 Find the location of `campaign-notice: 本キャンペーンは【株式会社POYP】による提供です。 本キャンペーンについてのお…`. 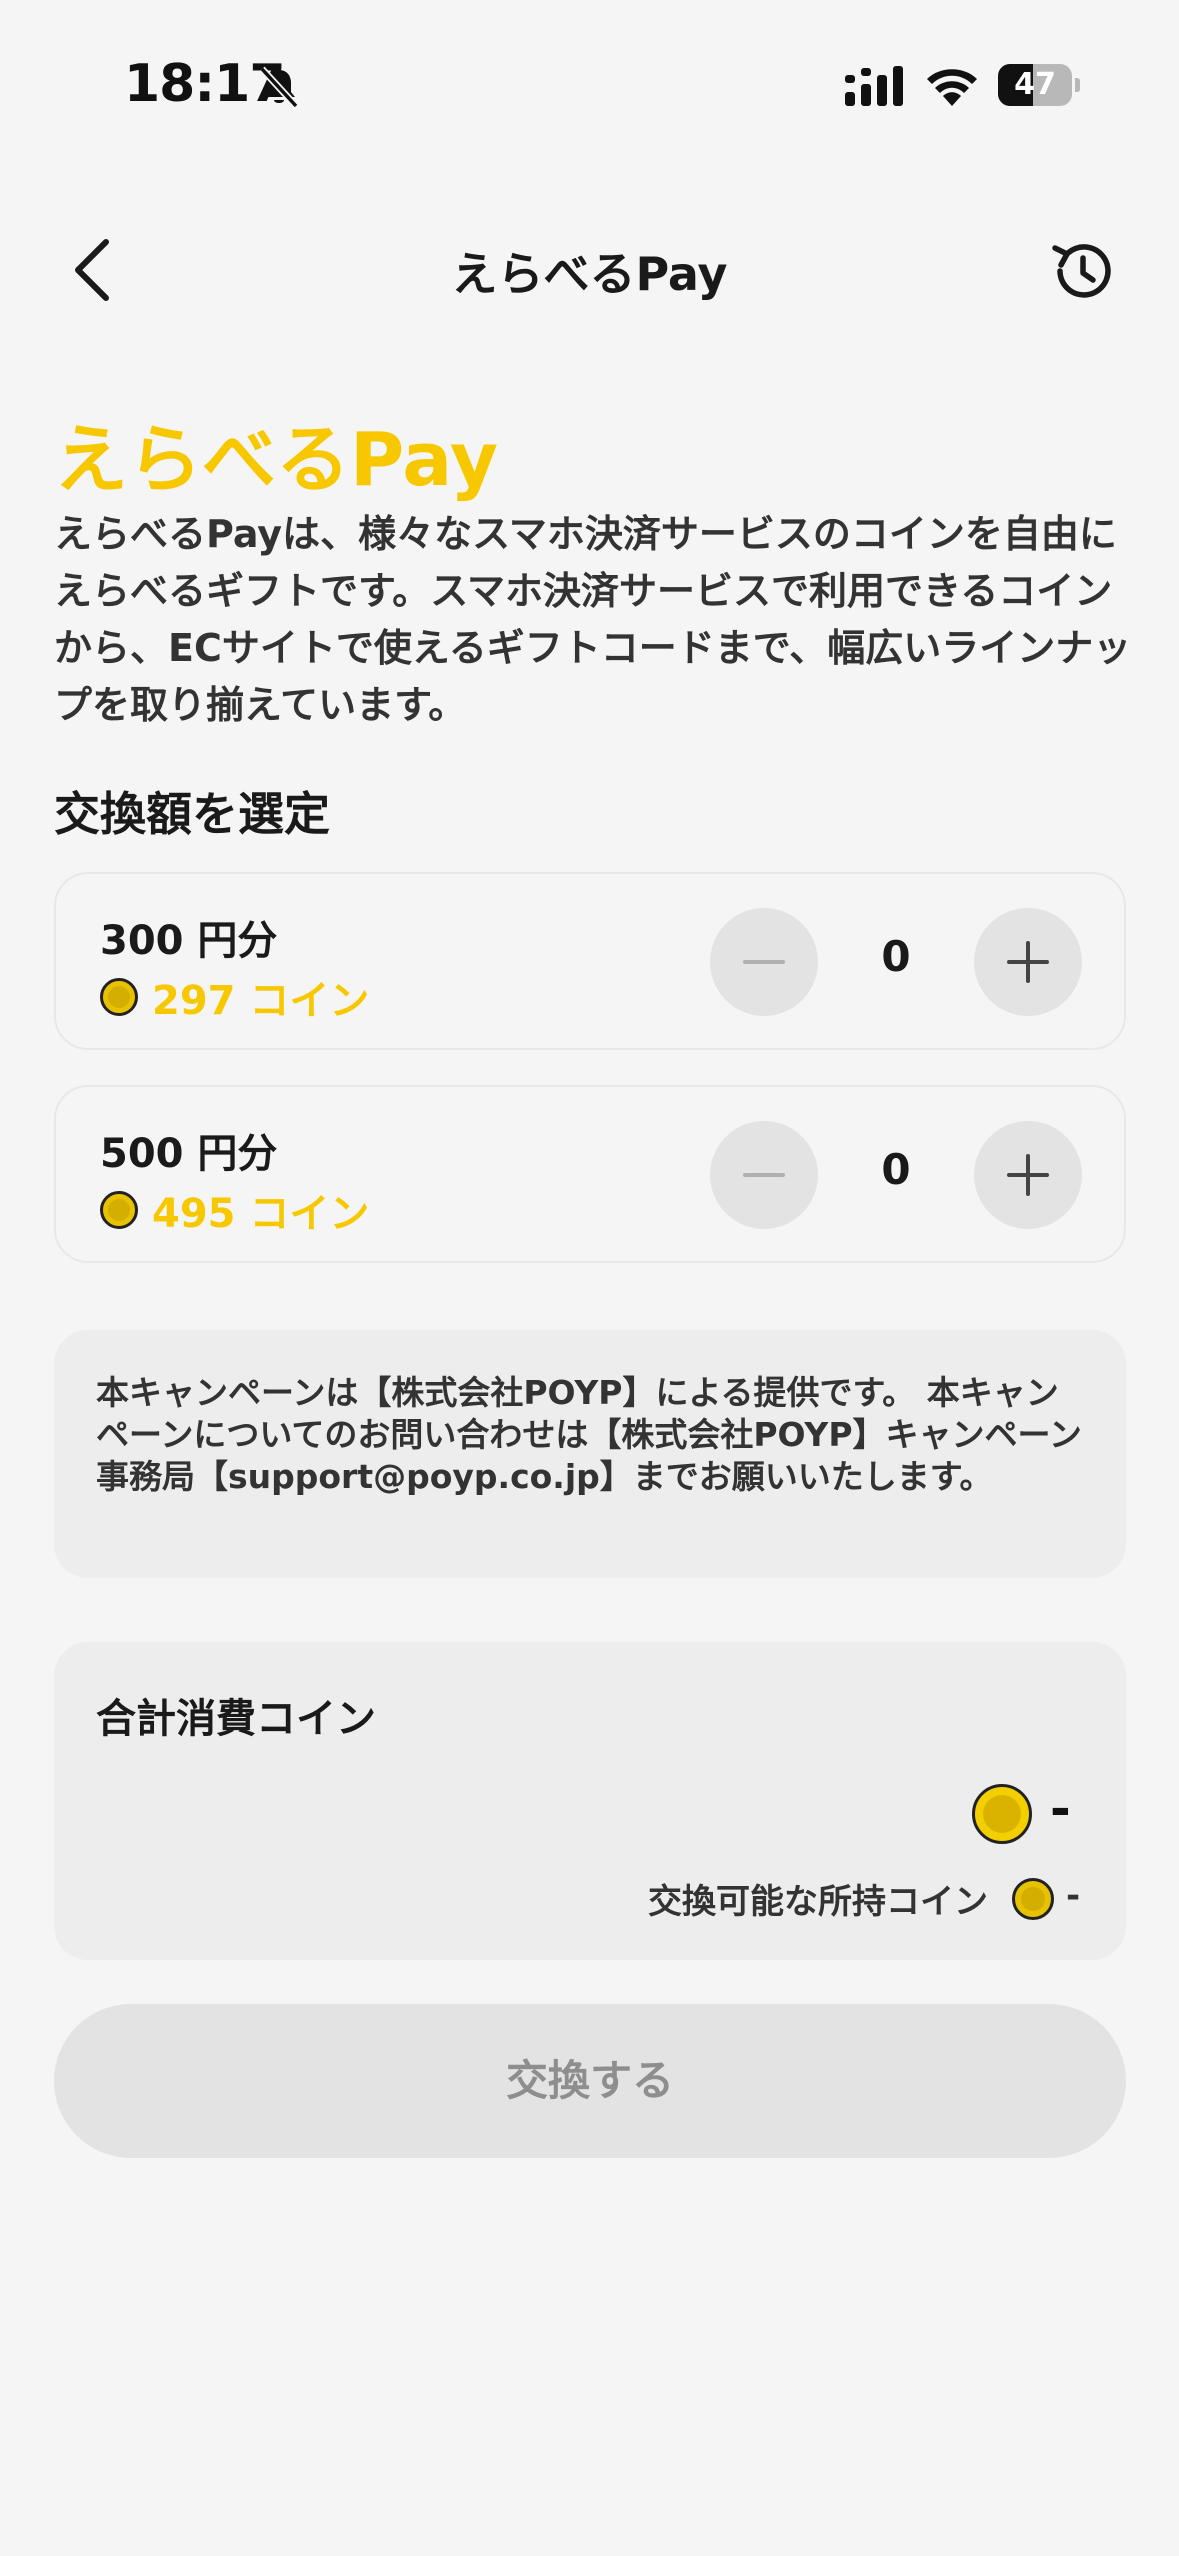

campaign-notice: 本キャンペーンは【株式会社POYP】による提供です。 本キャンペーンについてのお… is located at coordinates (590, 1454).